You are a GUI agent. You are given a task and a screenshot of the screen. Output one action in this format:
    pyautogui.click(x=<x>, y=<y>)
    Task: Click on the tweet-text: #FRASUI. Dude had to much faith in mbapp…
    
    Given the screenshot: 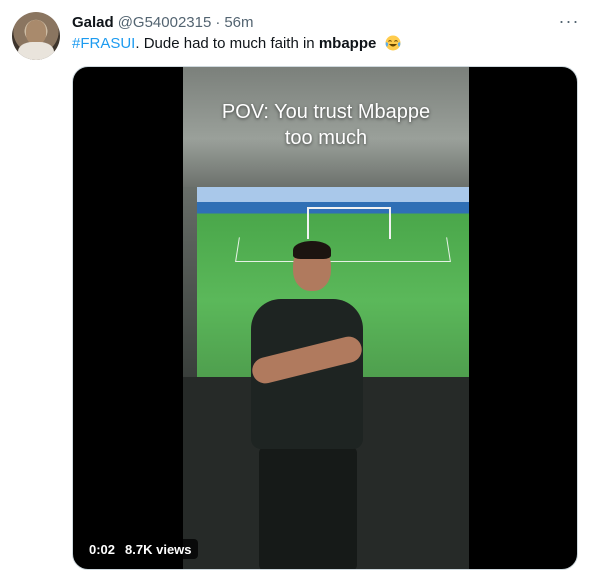 What is the action you would take?
    pyautogui.click(x=322, y=44)
    